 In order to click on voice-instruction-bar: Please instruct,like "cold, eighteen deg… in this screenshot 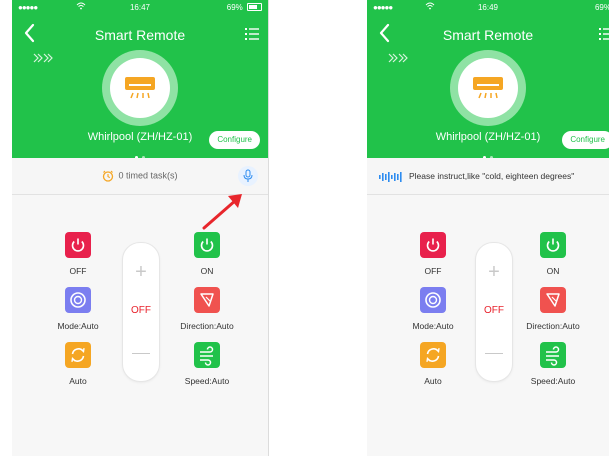, I will do `click(488, 176)`.